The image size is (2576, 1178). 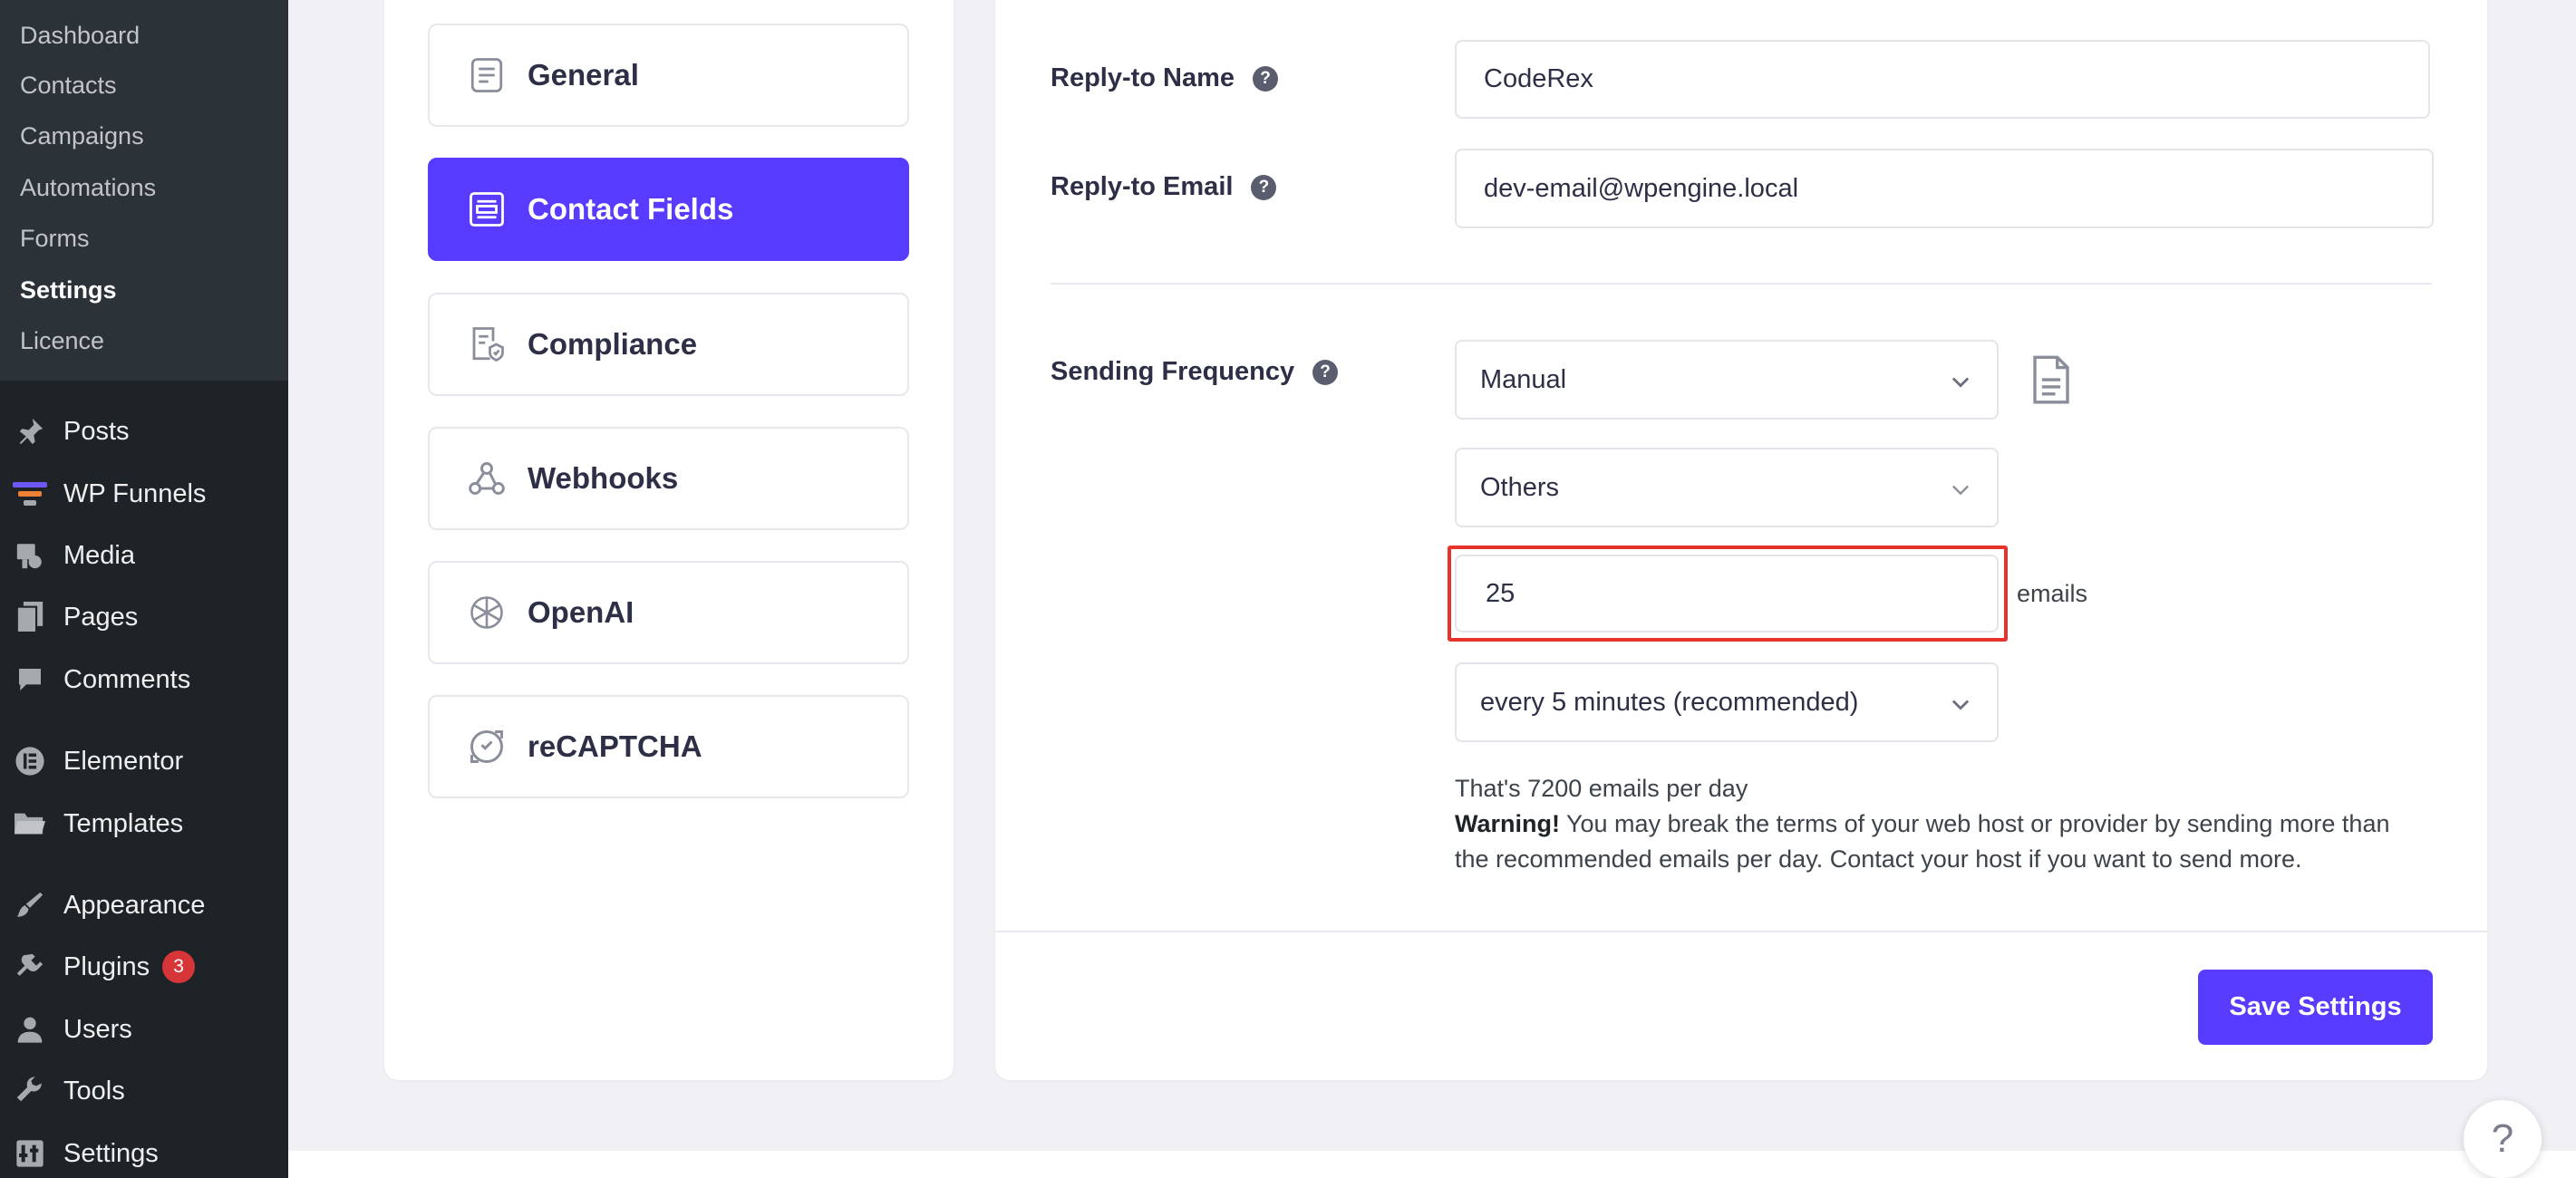 I want to click on submenu-dashboard: Dashboard, so click(x=80, y=35).